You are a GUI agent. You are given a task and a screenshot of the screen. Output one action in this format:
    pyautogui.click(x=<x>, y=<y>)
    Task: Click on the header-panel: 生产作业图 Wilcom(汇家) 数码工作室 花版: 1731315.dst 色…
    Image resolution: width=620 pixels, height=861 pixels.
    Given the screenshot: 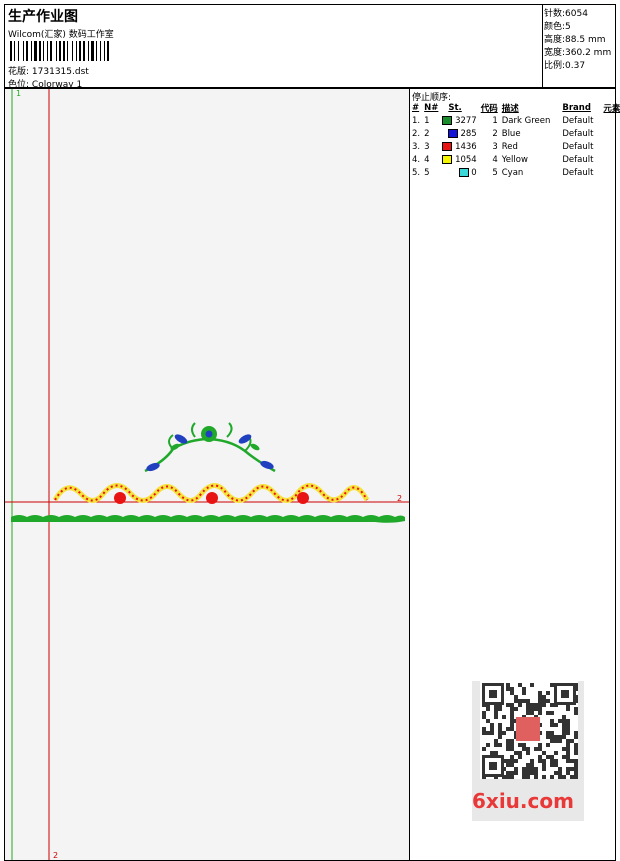 What is the action you would take?
    pyautogui.click(x=273, y=47)
    